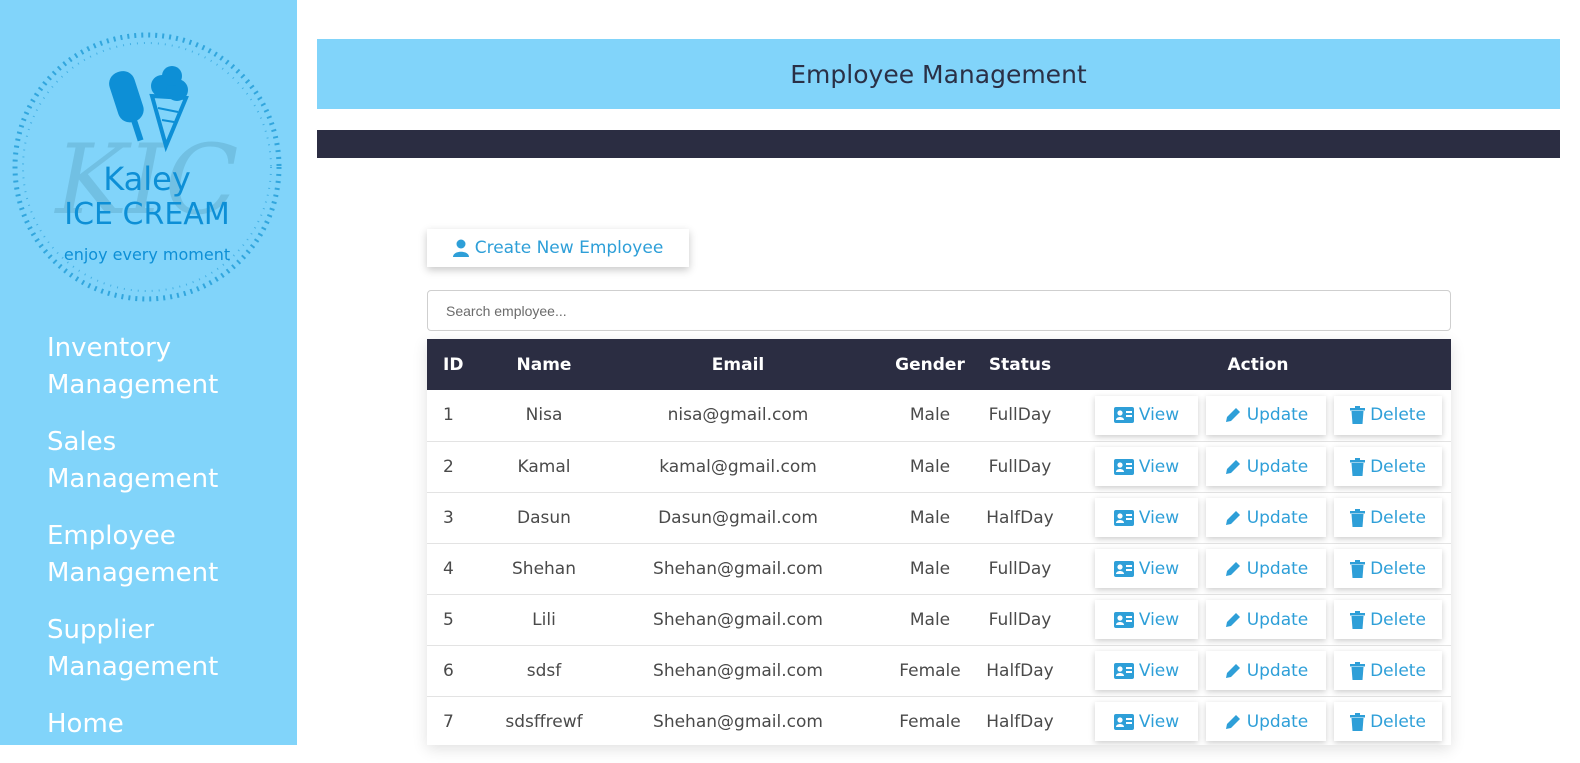 This screenshot has height=763, width=1580. I want to click on cell-id: 6, so click(448, 670).